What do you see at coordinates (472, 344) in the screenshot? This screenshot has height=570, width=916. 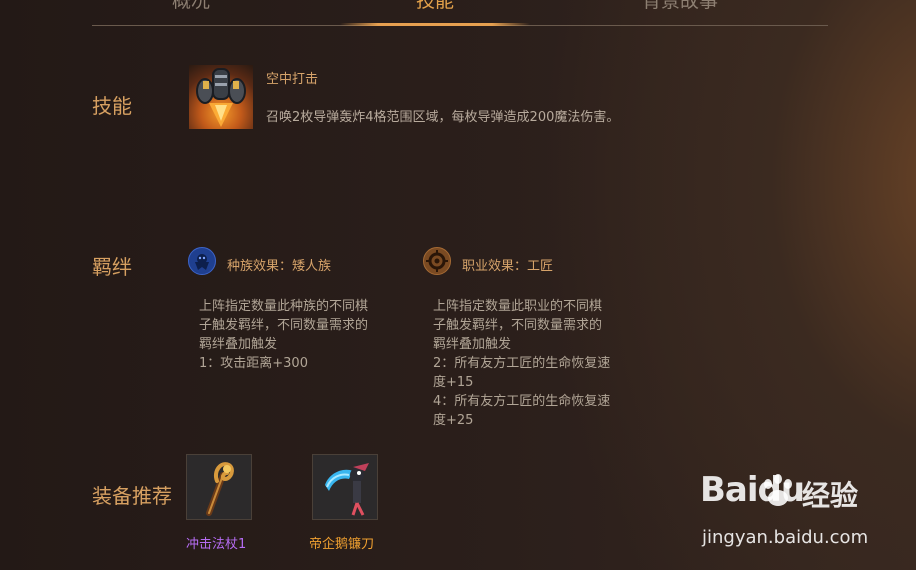 I see `bond-class-line: 羁绊叠加触发` at bounding box center [472, 344].